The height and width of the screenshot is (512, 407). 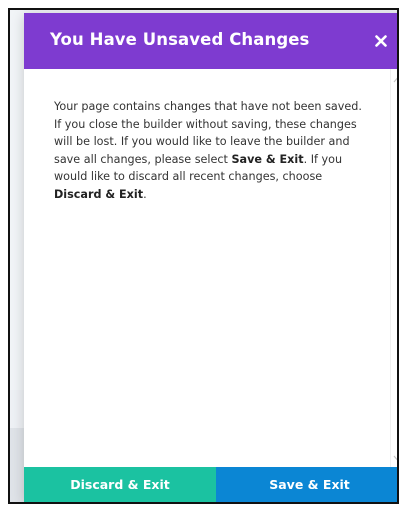 What do you see at coordinates (396, 80) in the screenshot?
I see `scroll-up-arrow-icon` at bounding box center [396, 80].